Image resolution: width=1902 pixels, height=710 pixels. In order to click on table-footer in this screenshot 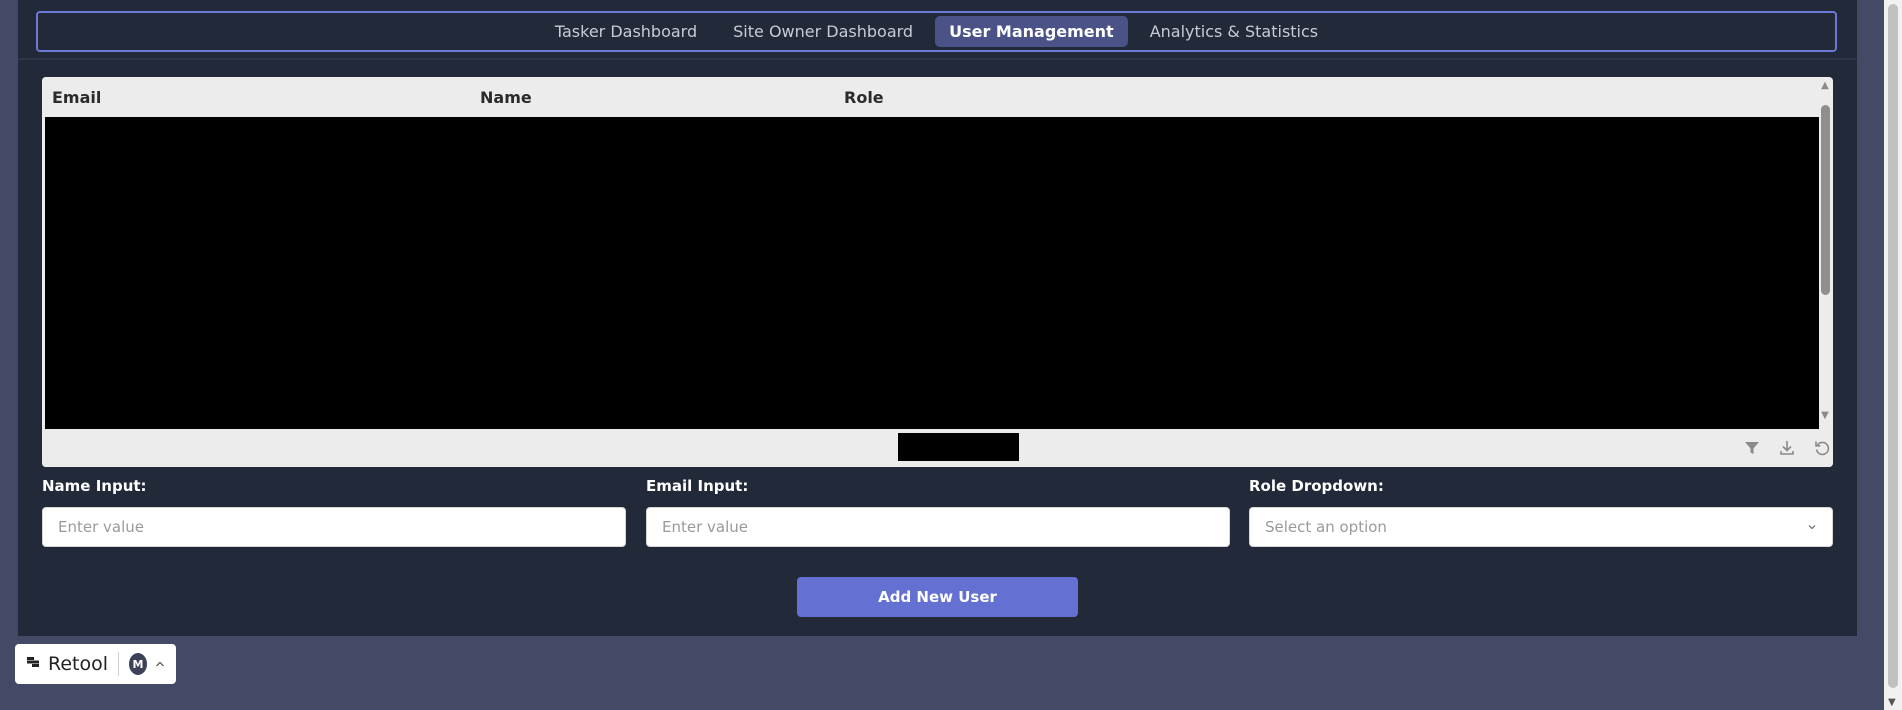, I will do `click(937, 448)`.